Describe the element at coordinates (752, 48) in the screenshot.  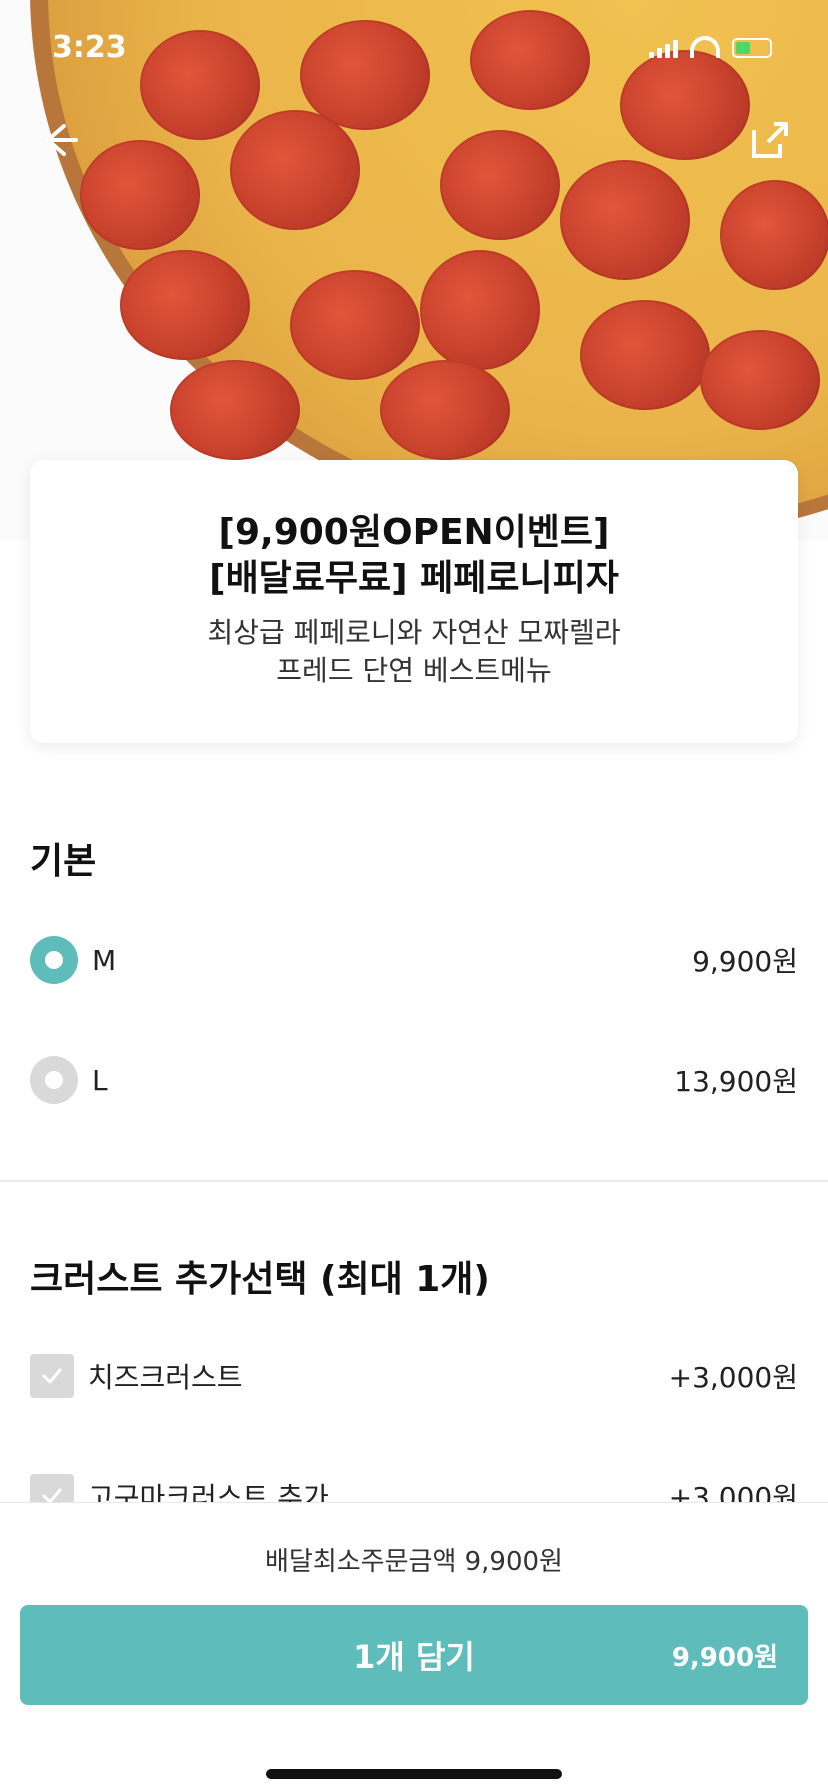
I see `battery-icon` at that location.